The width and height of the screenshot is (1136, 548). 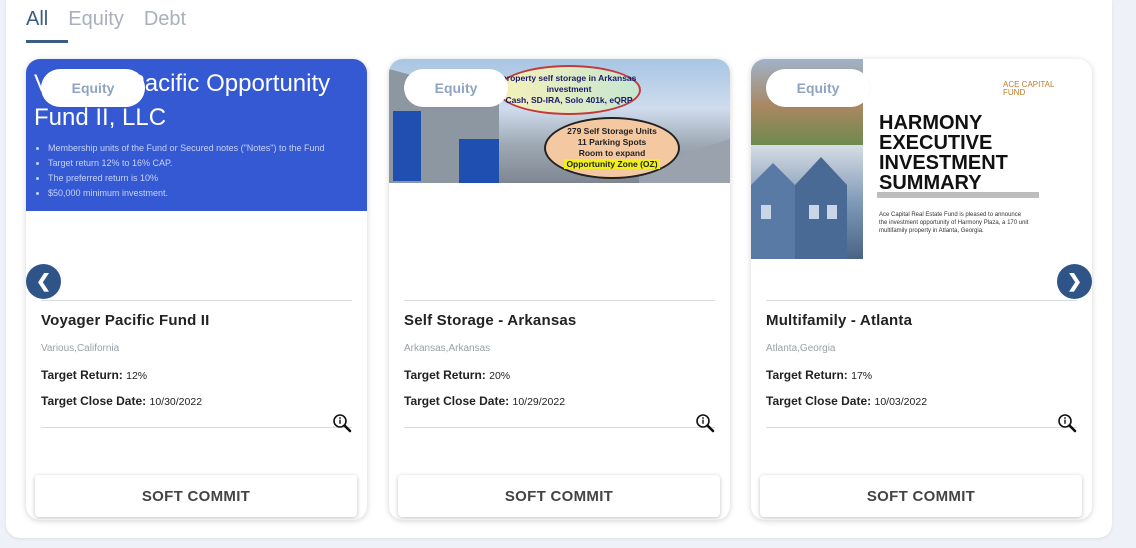 What do you see at coordinates (862, 376) in the screenshot?
I see `target-return-value: 17%` at bounding box center [862, 376].